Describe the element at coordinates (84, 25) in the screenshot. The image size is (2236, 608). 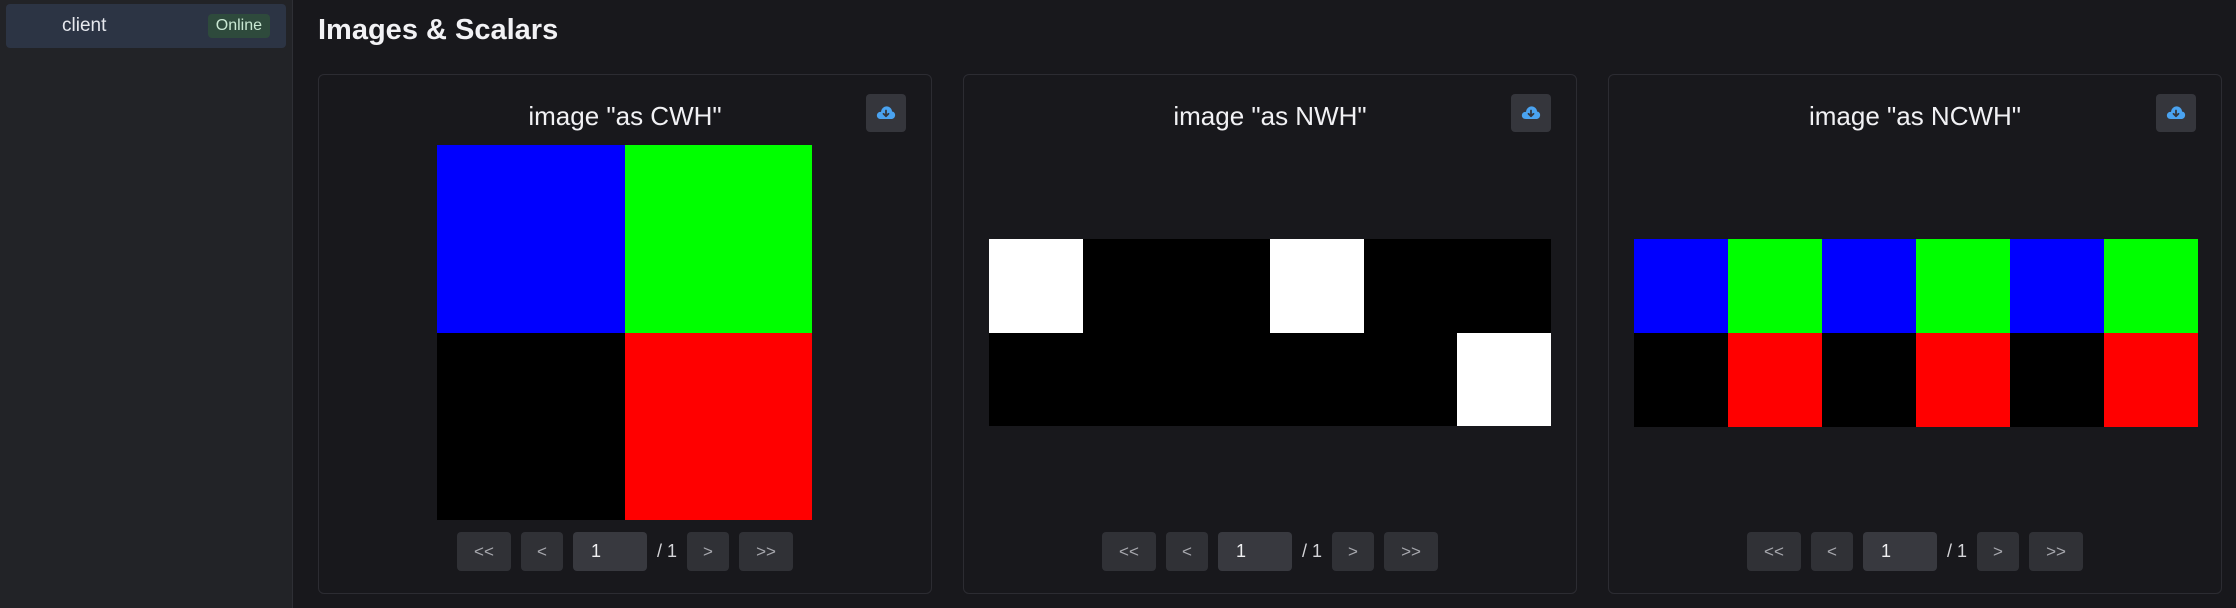
I see `client-label: client` at that location.